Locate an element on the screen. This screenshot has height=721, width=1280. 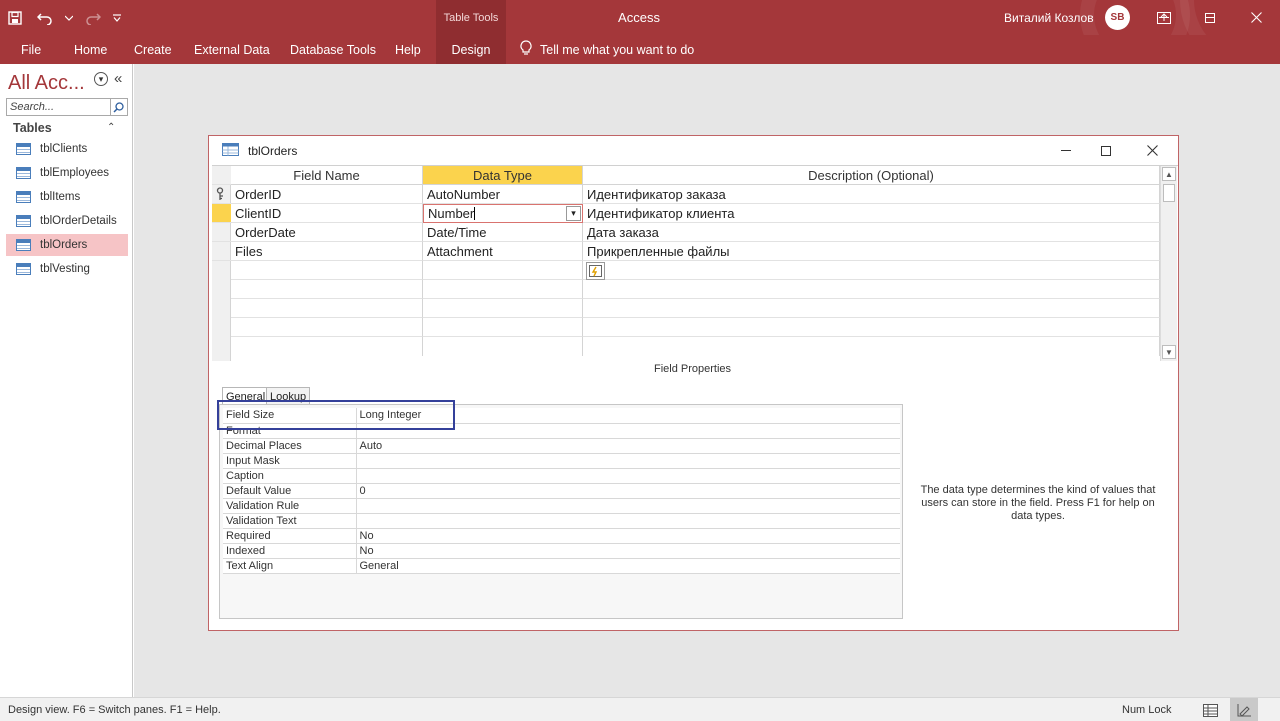
row-selector-current is located at coordinates (221, 213).